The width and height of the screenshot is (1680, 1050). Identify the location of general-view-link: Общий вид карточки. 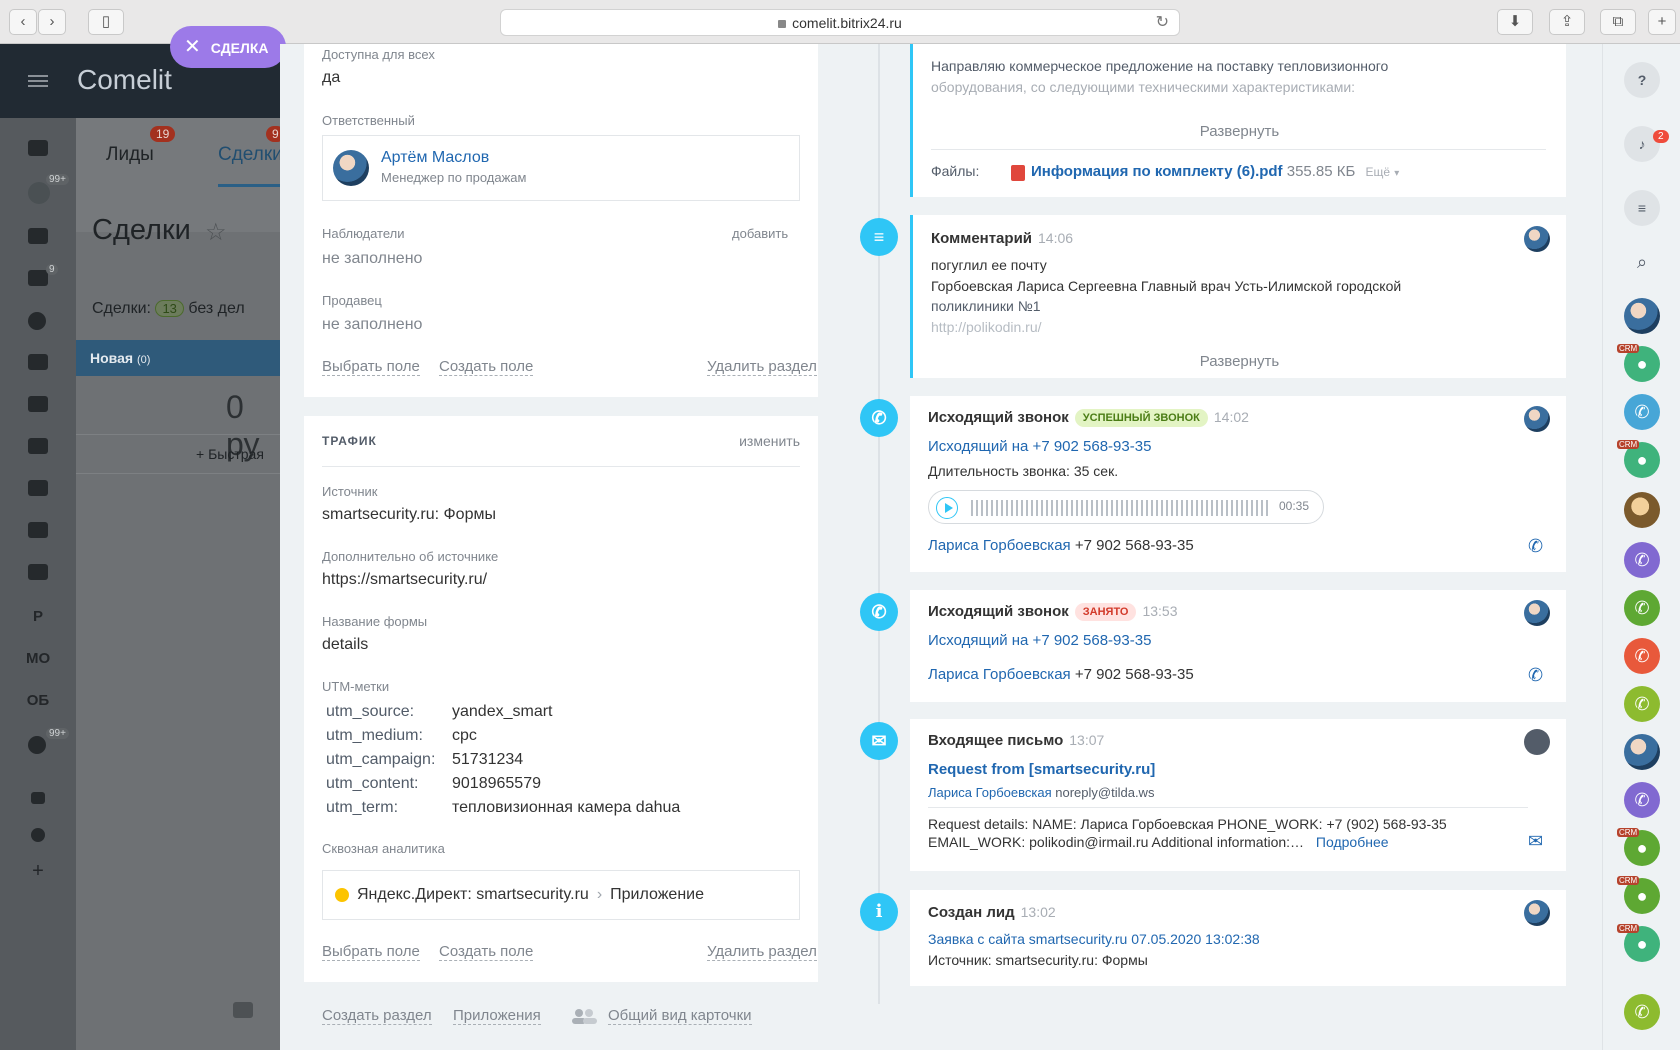
(680, 1016).